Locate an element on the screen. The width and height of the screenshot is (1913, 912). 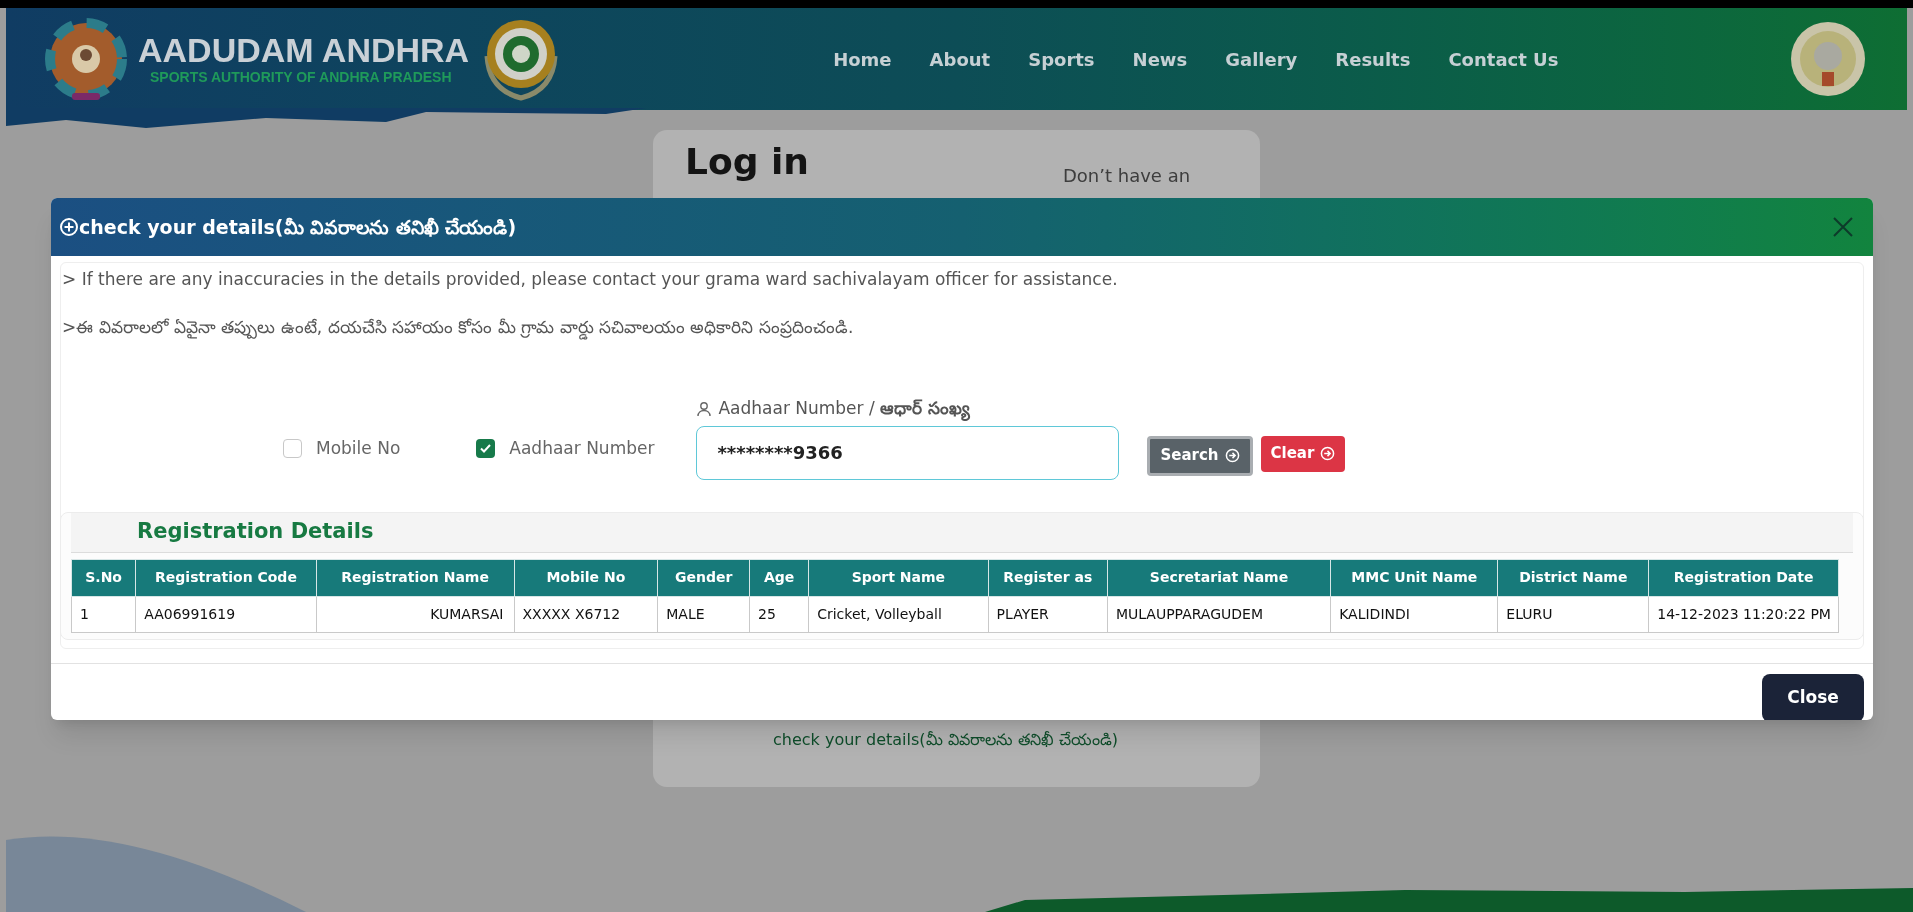
nav-link: About is located at coordinates (960, 59).